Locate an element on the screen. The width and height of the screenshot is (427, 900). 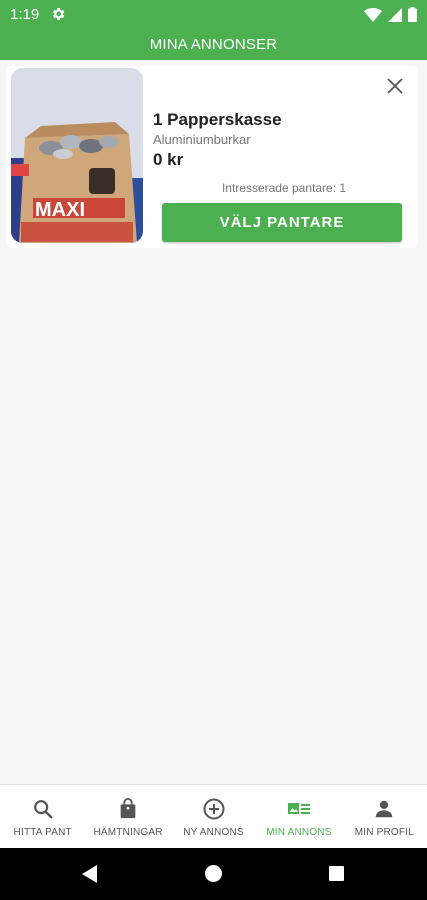
nav-label: HITTA PANT is located at coordinates (42, 832).